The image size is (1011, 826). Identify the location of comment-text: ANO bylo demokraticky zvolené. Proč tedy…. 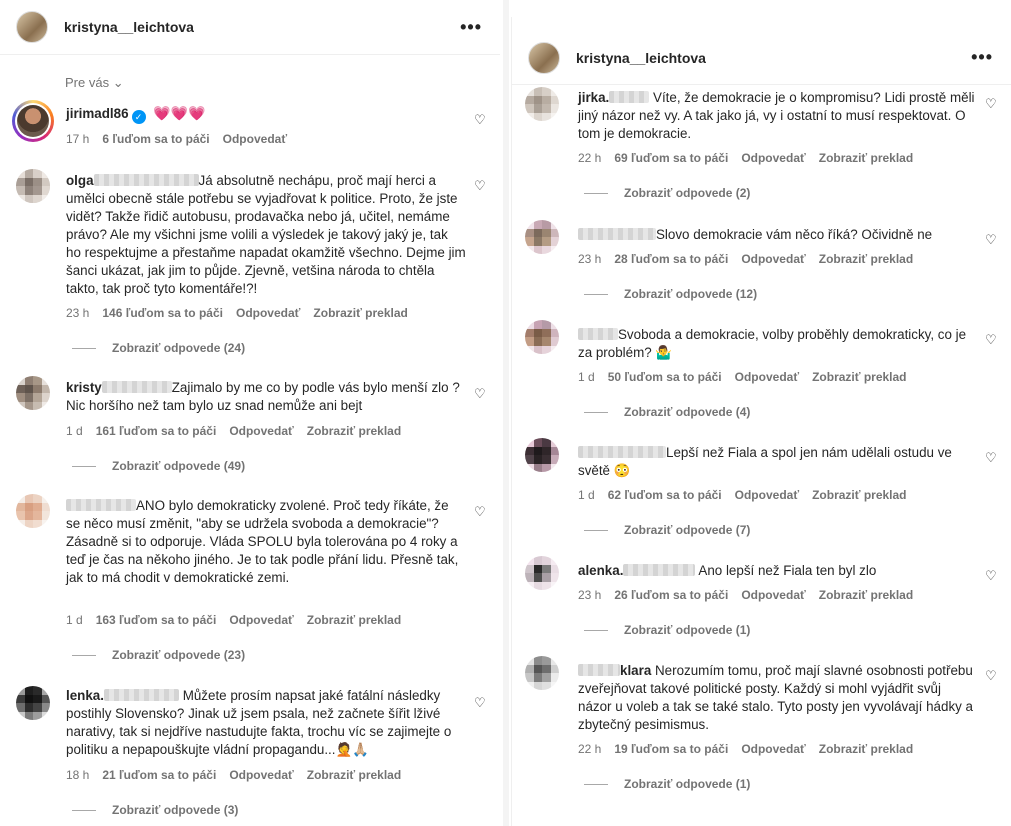
(266, 542).